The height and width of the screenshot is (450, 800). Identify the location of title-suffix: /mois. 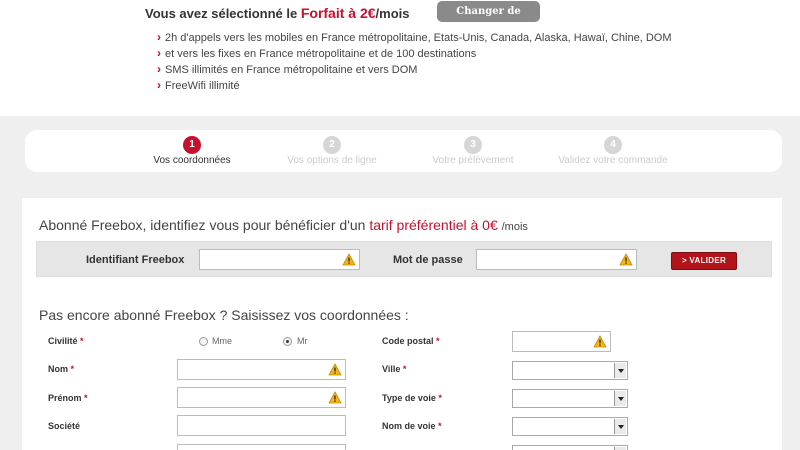
(514, 227).